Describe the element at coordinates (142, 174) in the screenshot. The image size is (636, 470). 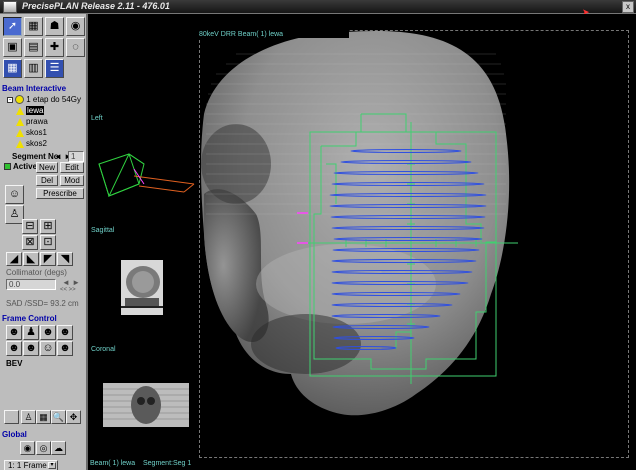
I see `beam-geometry-3d` at that location.